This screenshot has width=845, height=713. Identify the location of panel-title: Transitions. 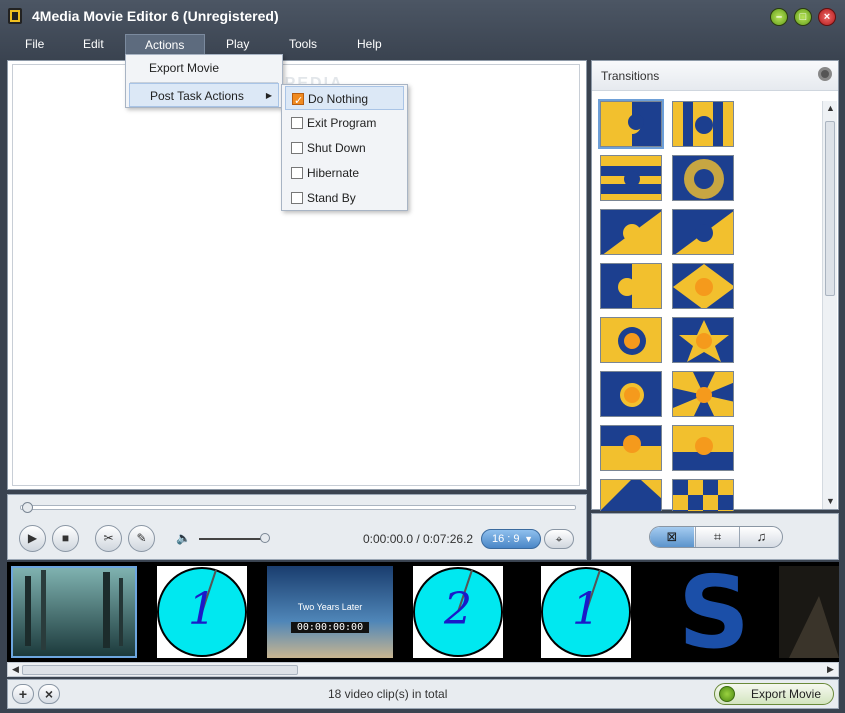
(630, 76).